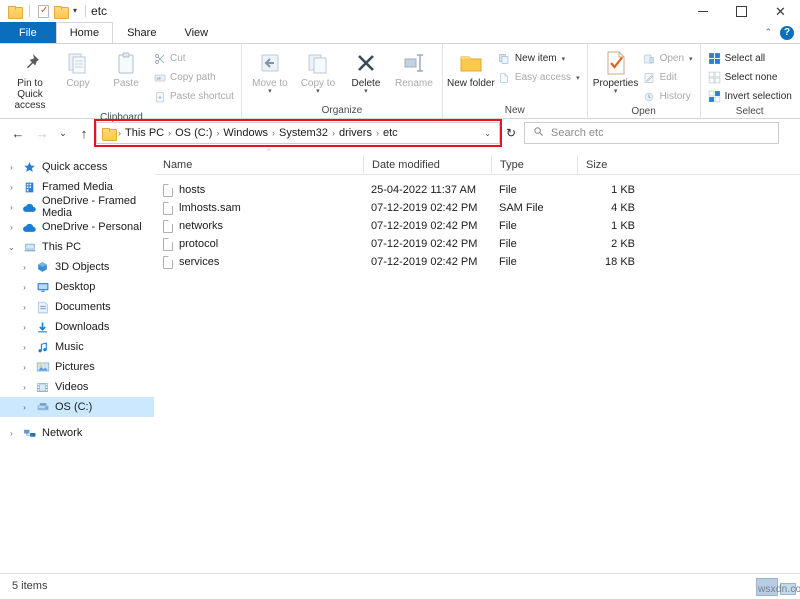 Image resolution: width=800 pixels, height=599 pixels. What do you see at coordinates (77, 347) in the screenshot?
I see `sidebar-item-music: › Music` at bounding box center [77, 347].